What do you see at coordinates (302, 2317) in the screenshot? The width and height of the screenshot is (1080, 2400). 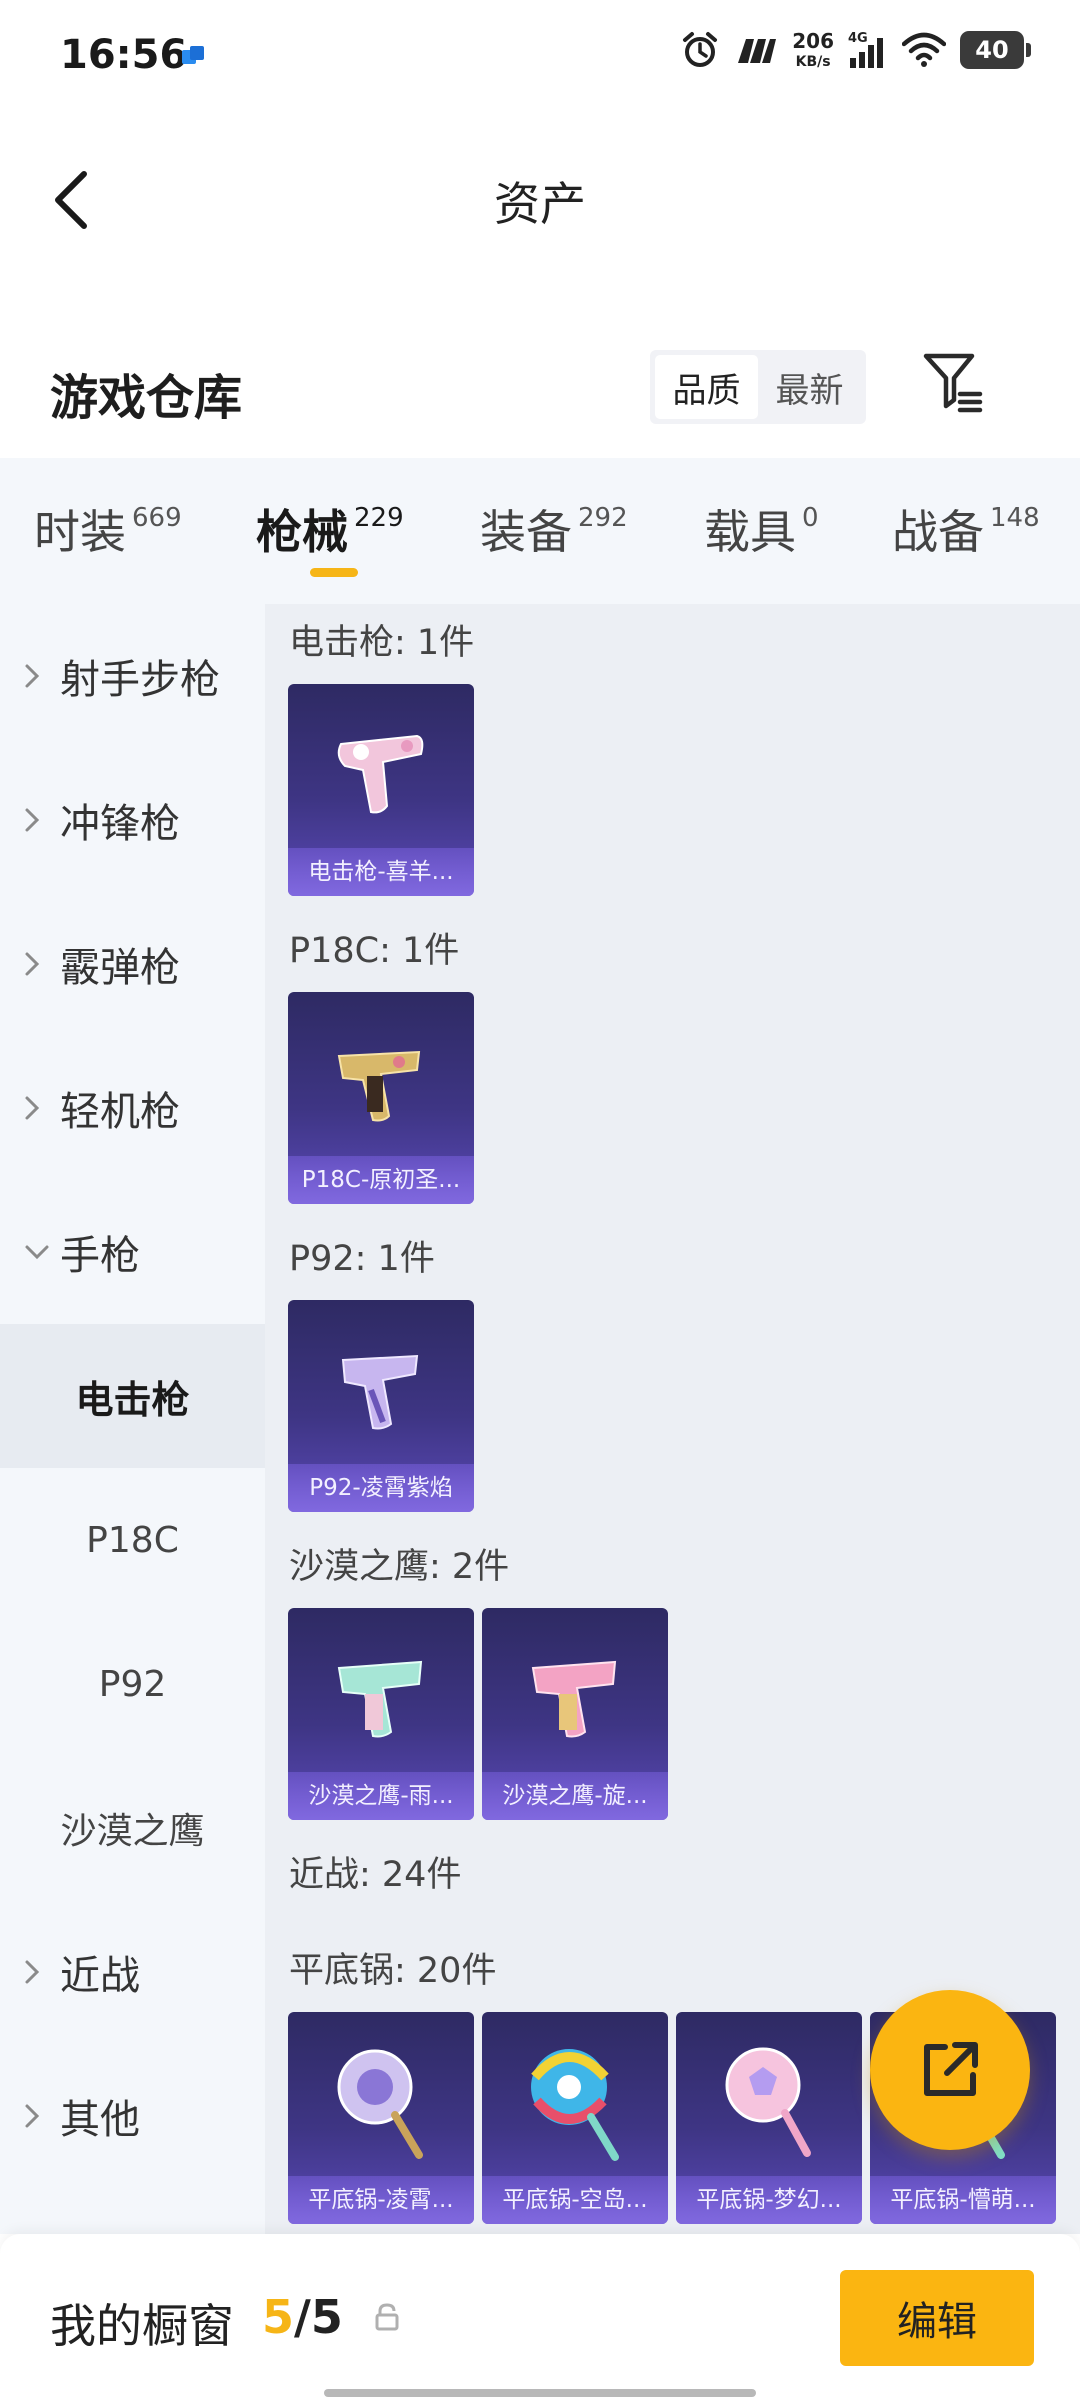 I see `showcase-count: 5/5` at bounding box center [302, 2317].